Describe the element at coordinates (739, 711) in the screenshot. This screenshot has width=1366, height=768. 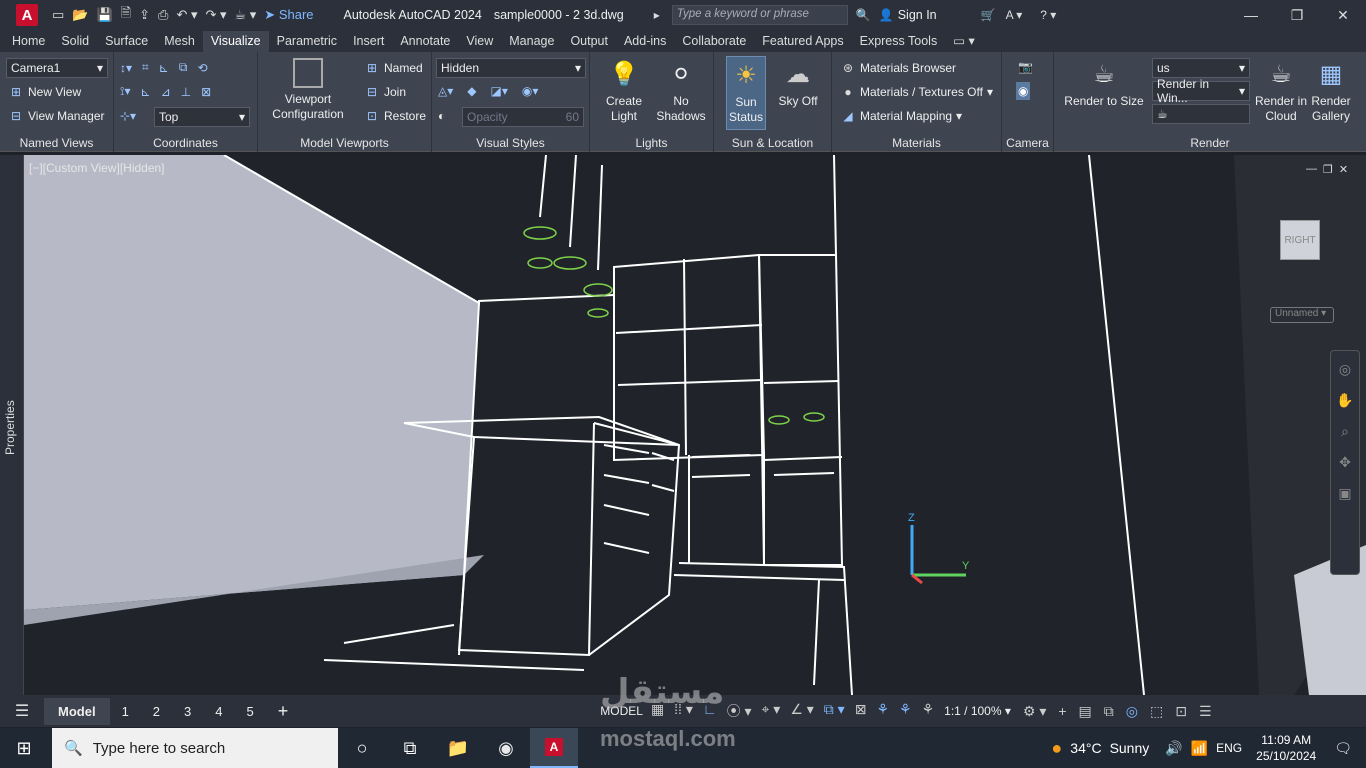
I see `polar-icon: ⦿ ▾` at that location.